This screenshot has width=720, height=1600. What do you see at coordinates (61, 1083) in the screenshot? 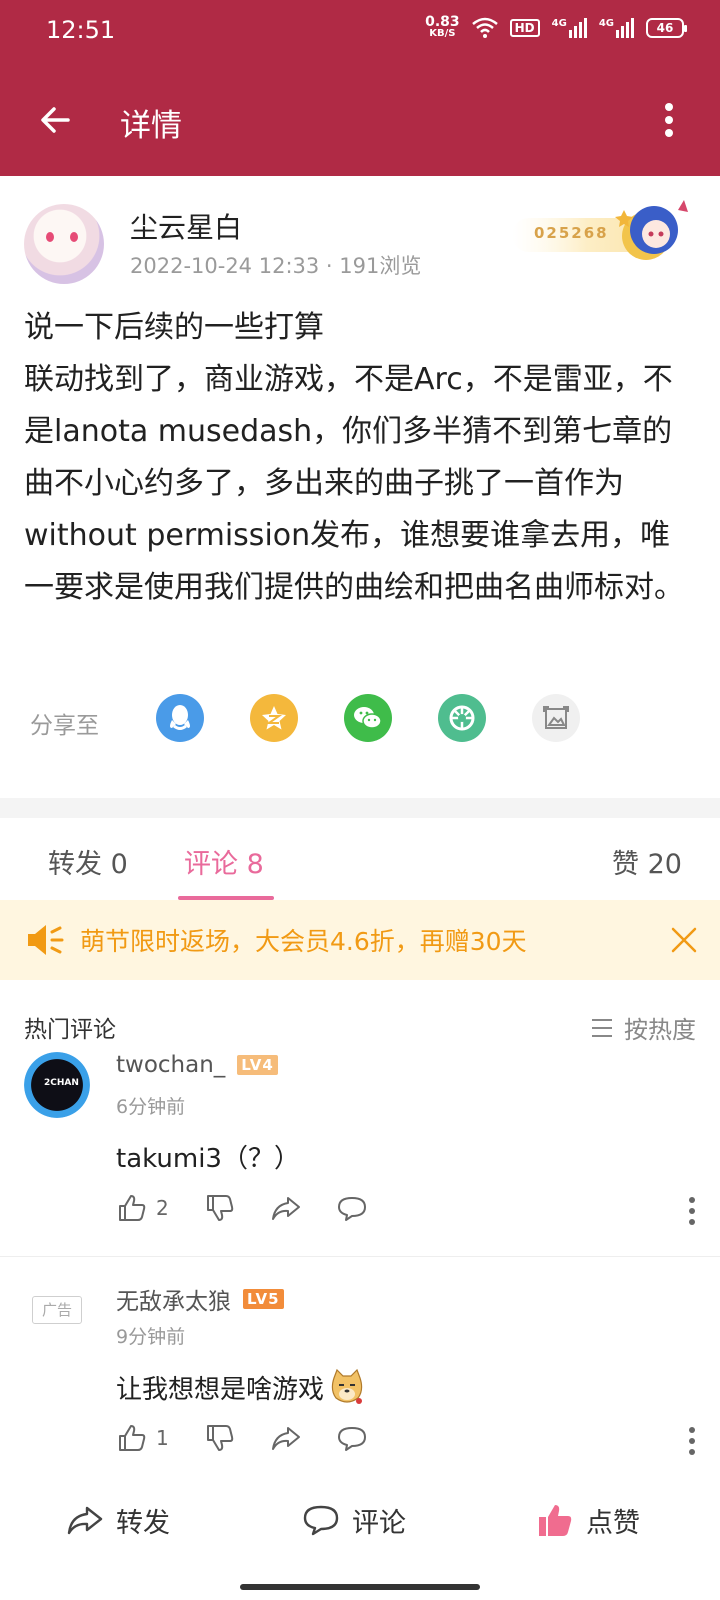
I see `avatar-text: 2CHAN` at bounding box center [61, 1083].